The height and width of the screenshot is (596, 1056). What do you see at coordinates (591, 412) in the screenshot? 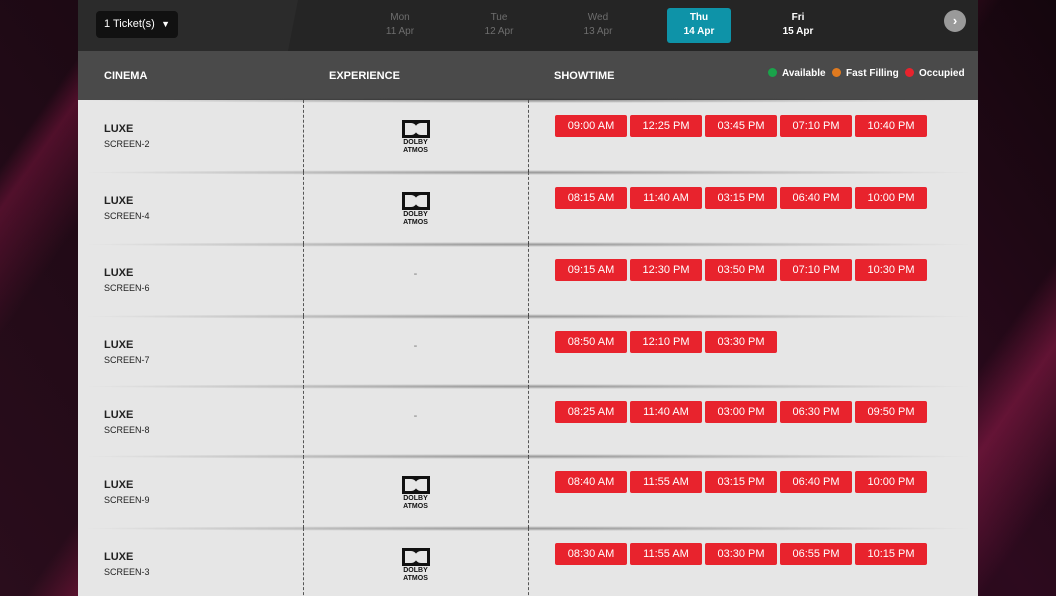
I see `showtime-button: 08:25 AM` at bounding box center [591, 412].